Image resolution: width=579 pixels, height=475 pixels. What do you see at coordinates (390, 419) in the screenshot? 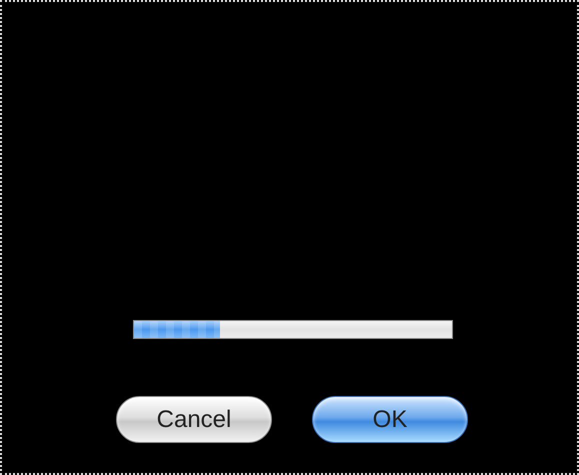
I see `default-button: OK` at bounding box center [390, 419].